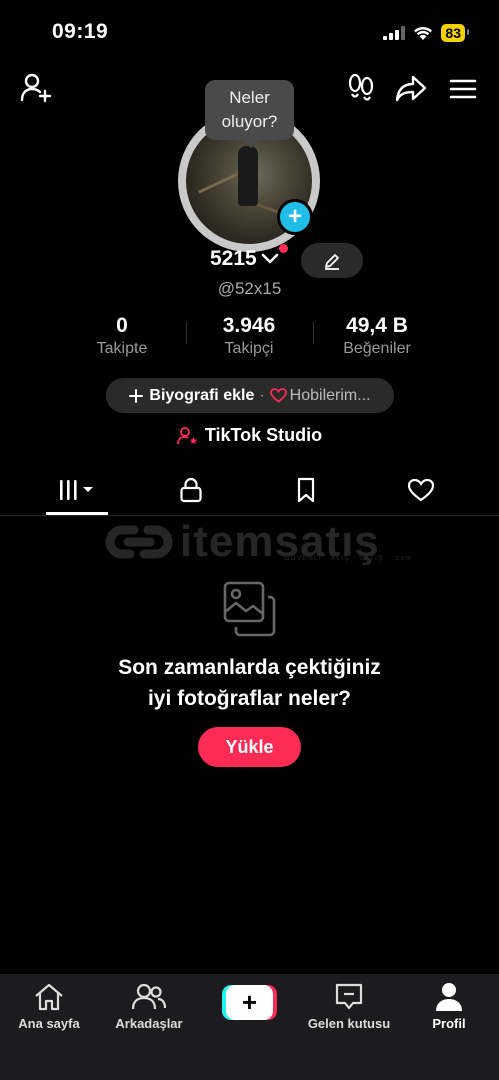 The height and width of the screenshot is (1080, 499). I want to click on chevron-down-icon, so click(270, 258).